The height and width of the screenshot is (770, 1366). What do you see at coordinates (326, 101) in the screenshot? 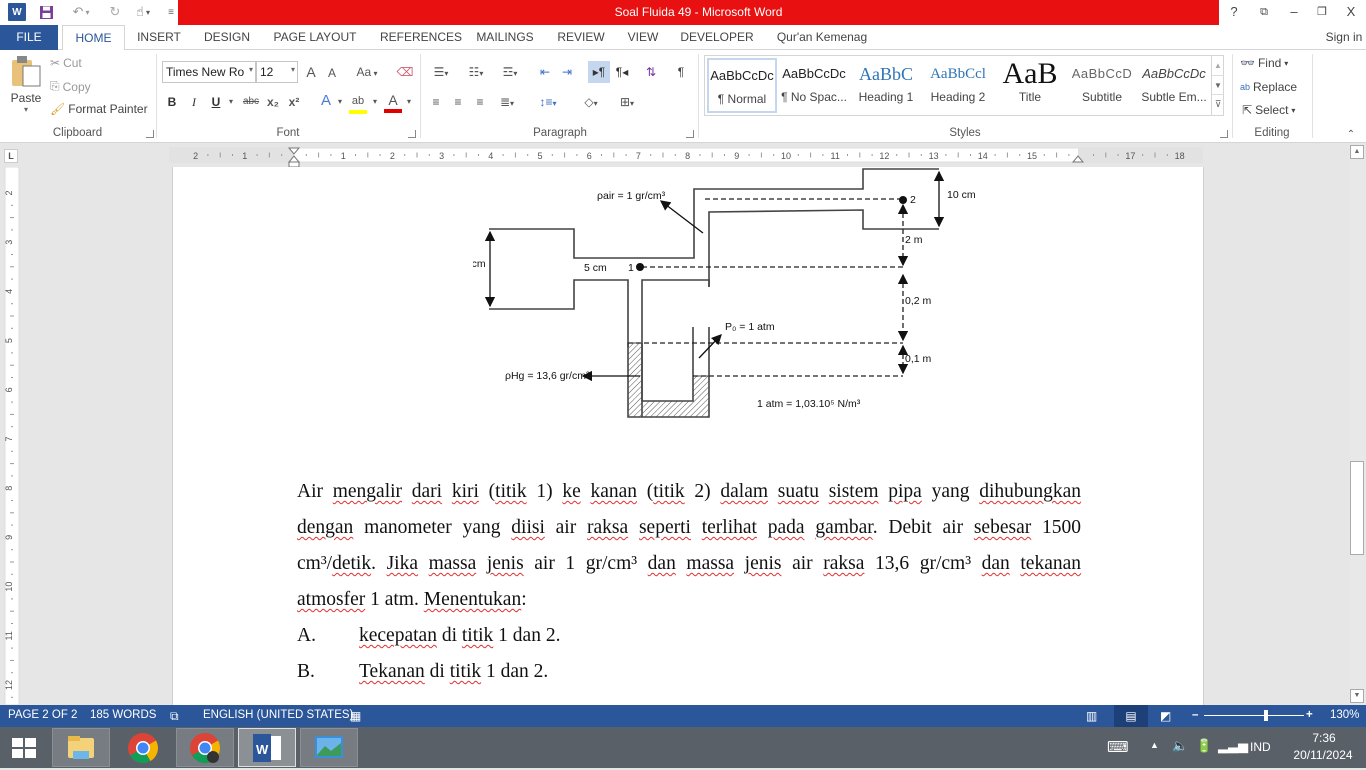
I see `text-effects-button: A` at bounding box center [326, 101].